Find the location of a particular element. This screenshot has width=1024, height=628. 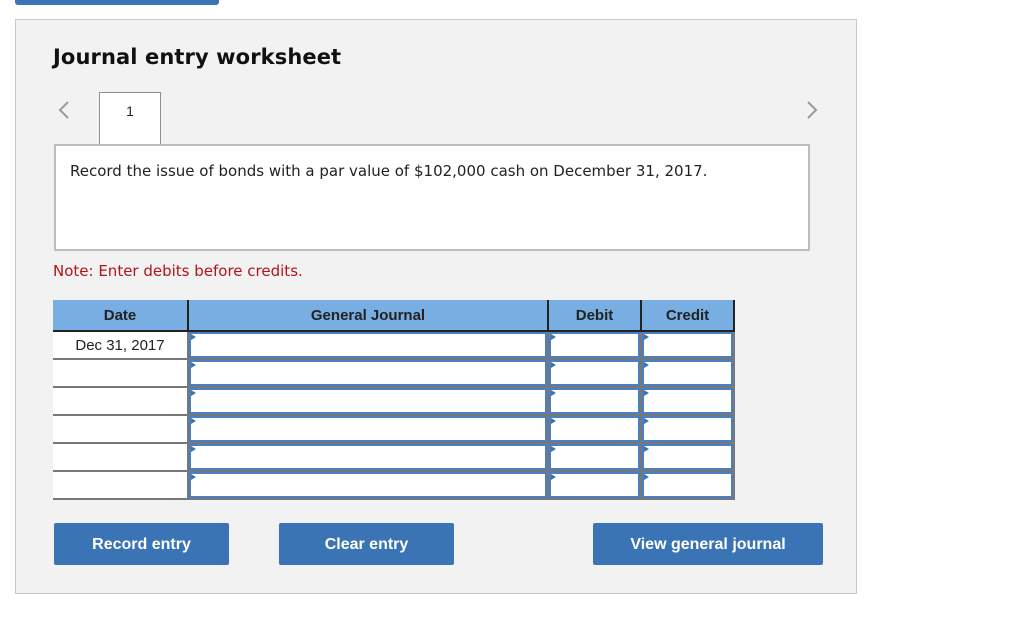

column-header-date: Date is located at coordinates (121, 316).